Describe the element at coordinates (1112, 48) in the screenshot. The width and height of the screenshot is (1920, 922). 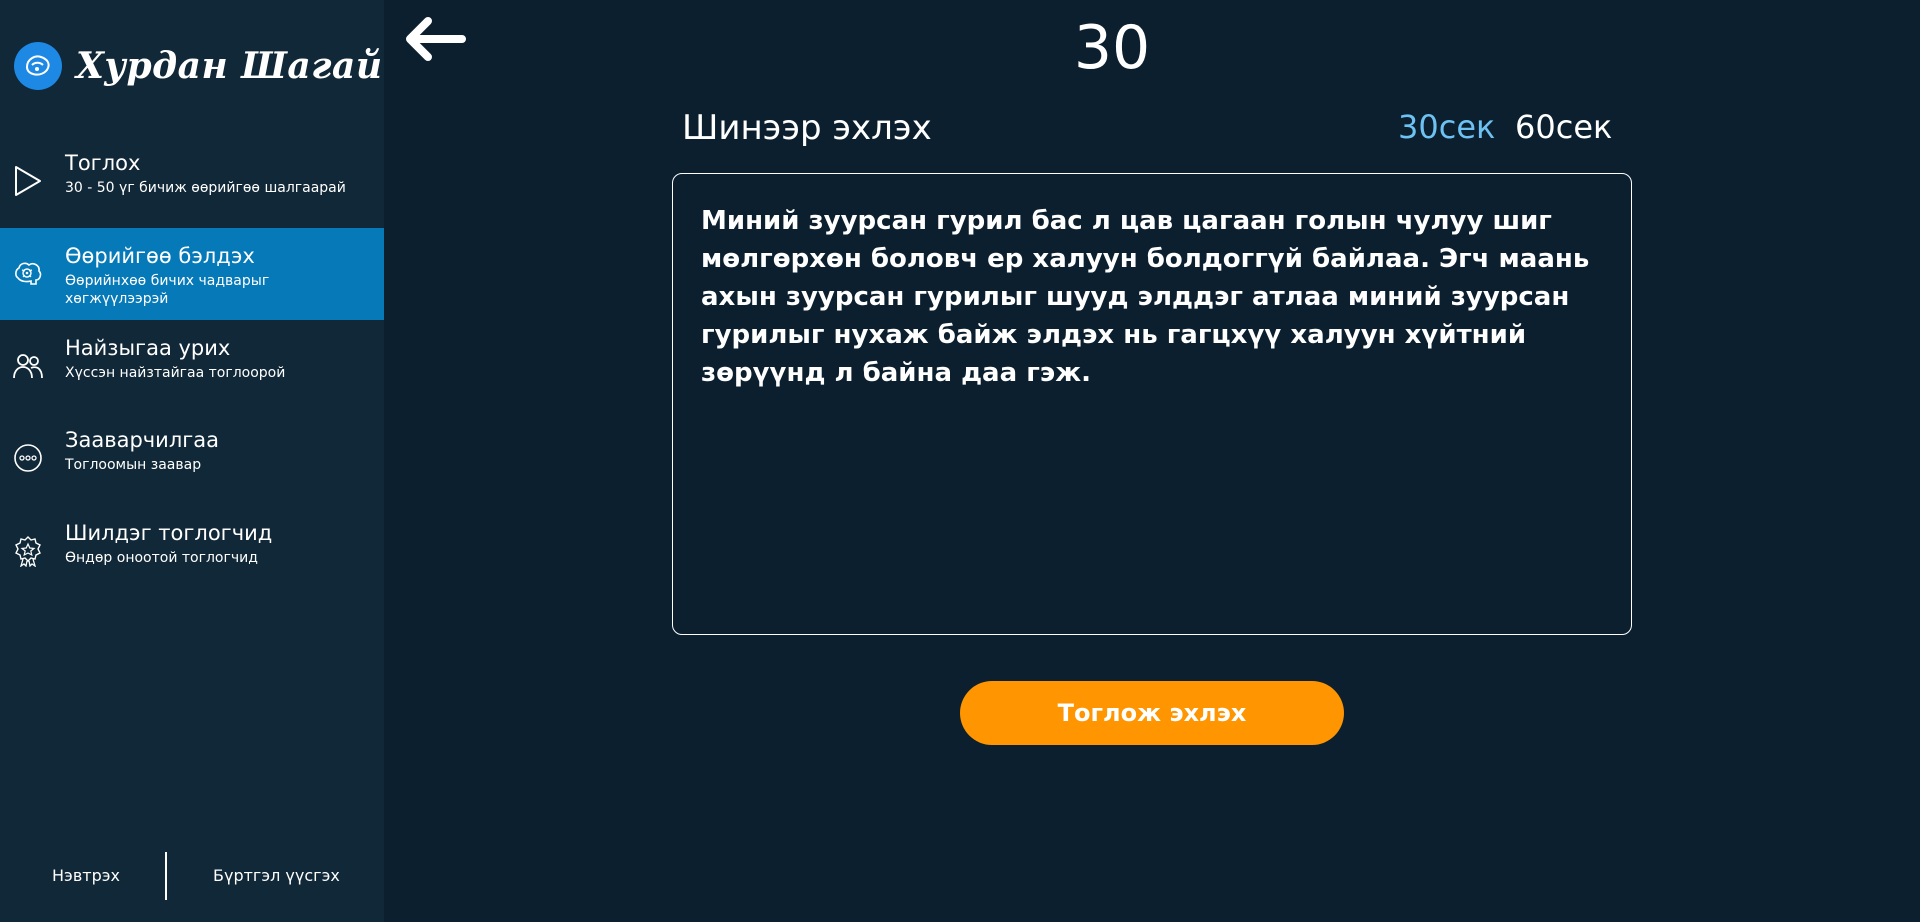
I see `countdown-timer: 30` at that location.